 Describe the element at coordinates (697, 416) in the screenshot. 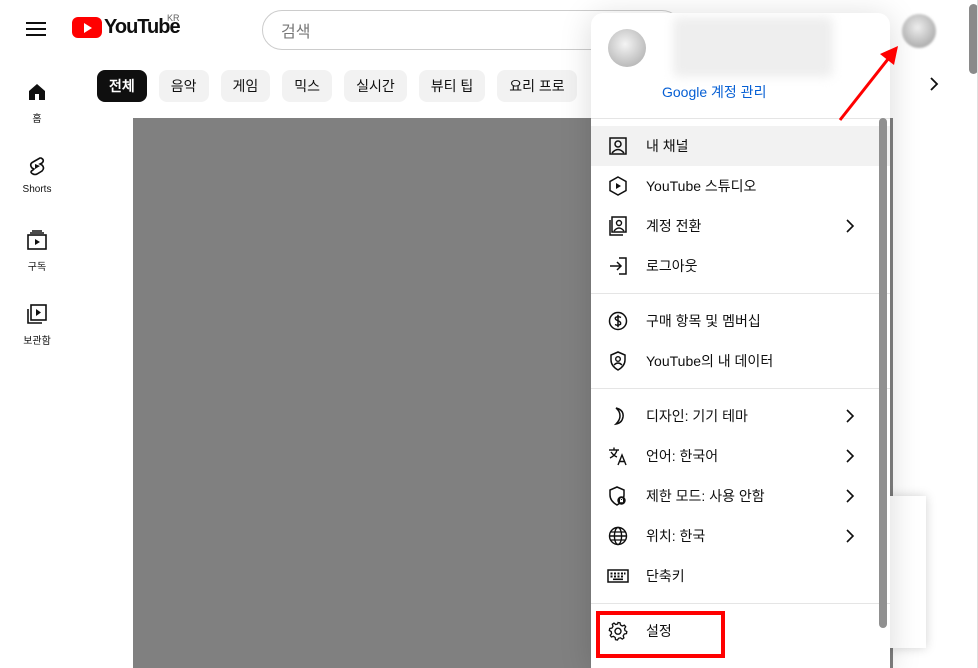

I see `menu-item-label: 디자인: 기기 테마` at that location.